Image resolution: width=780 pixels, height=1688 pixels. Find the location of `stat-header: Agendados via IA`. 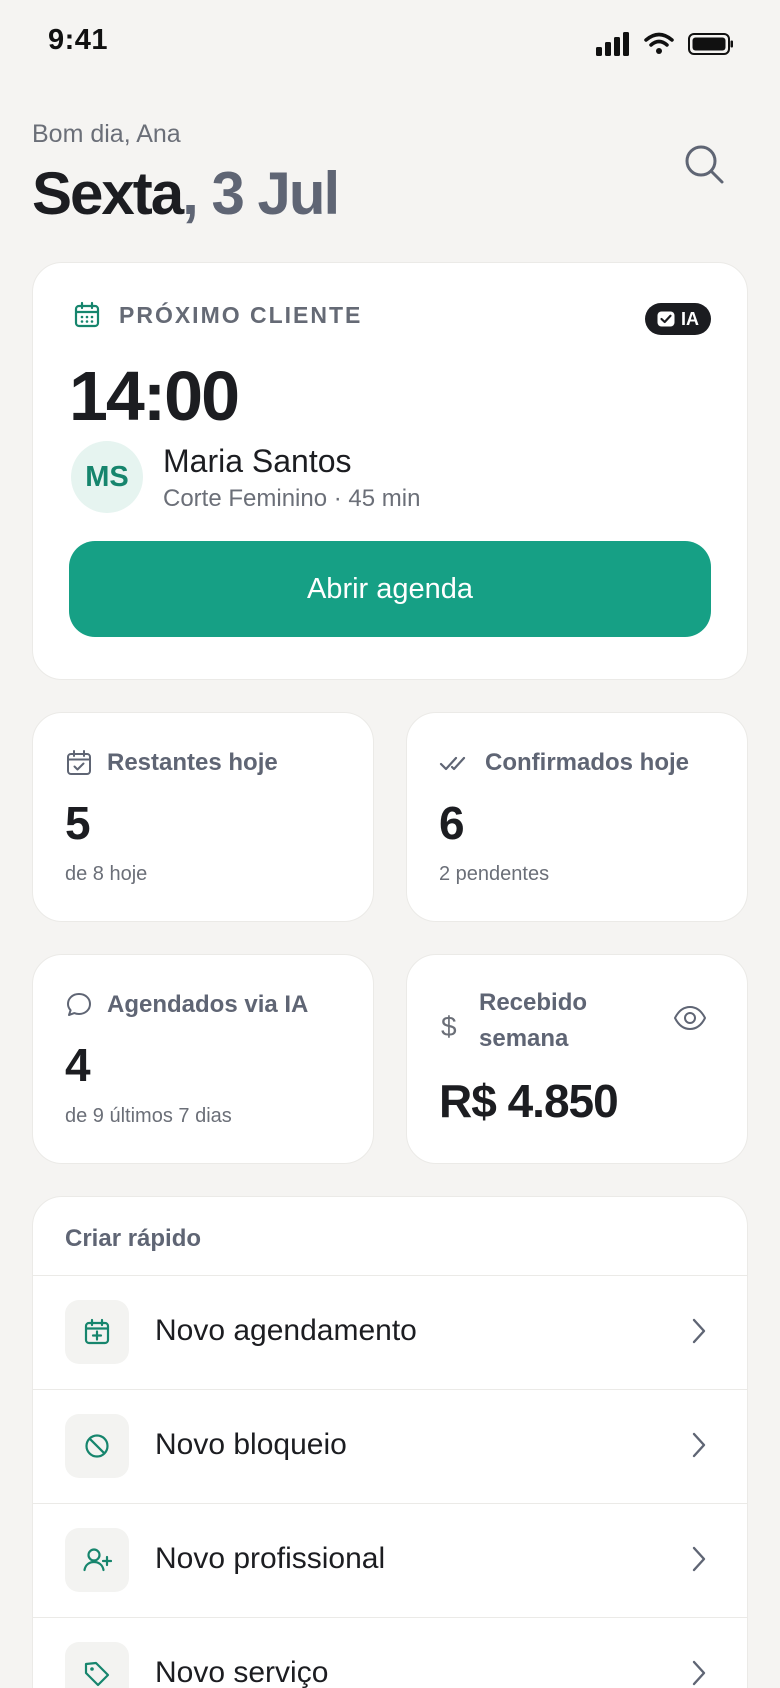

stat-header: Agendados via IA is located at coordinates (186, 1005).